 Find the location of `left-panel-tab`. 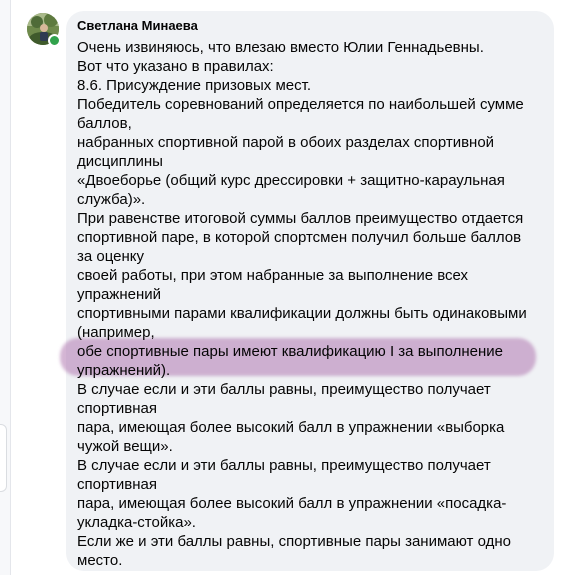

left-panel-tab is located at coordinates (3, 458).